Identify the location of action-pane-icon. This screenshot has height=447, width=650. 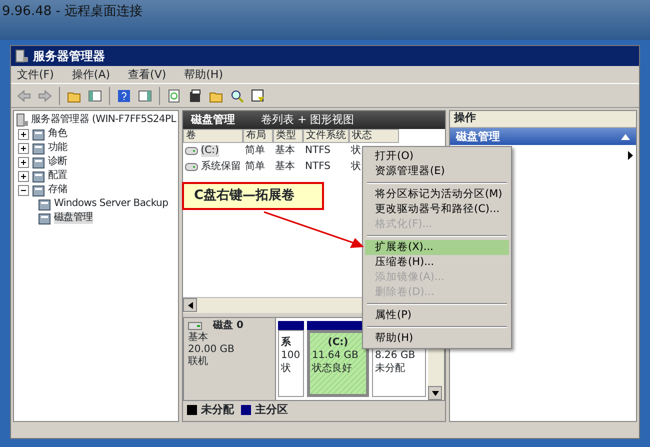
(145, 95).